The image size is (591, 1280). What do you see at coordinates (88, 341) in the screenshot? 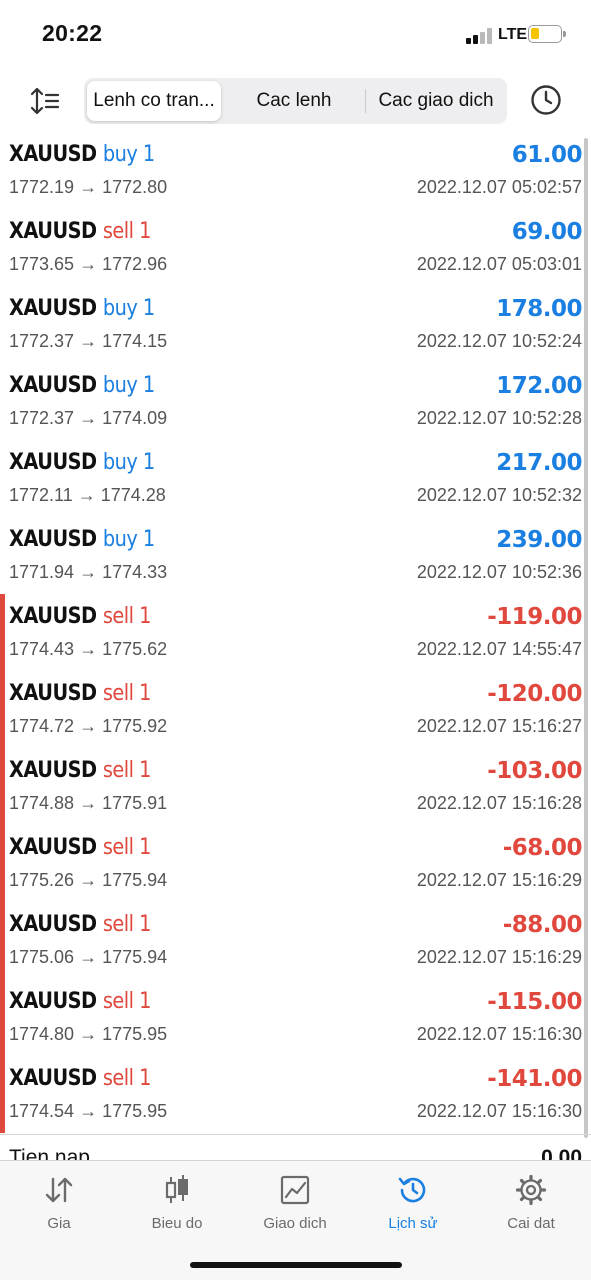
I see `trade-prices: 1772.37 → 1774.15` at bounding box center [88, 341].